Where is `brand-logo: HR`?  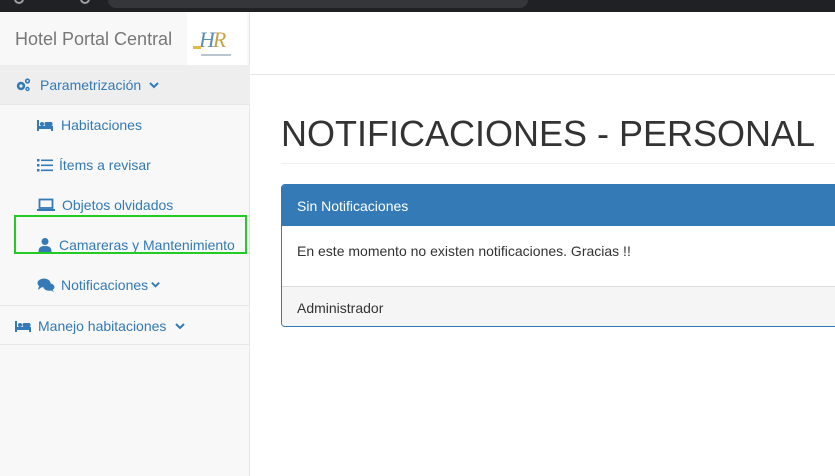 brand-logo: HR is located at coordinates (217, 38).